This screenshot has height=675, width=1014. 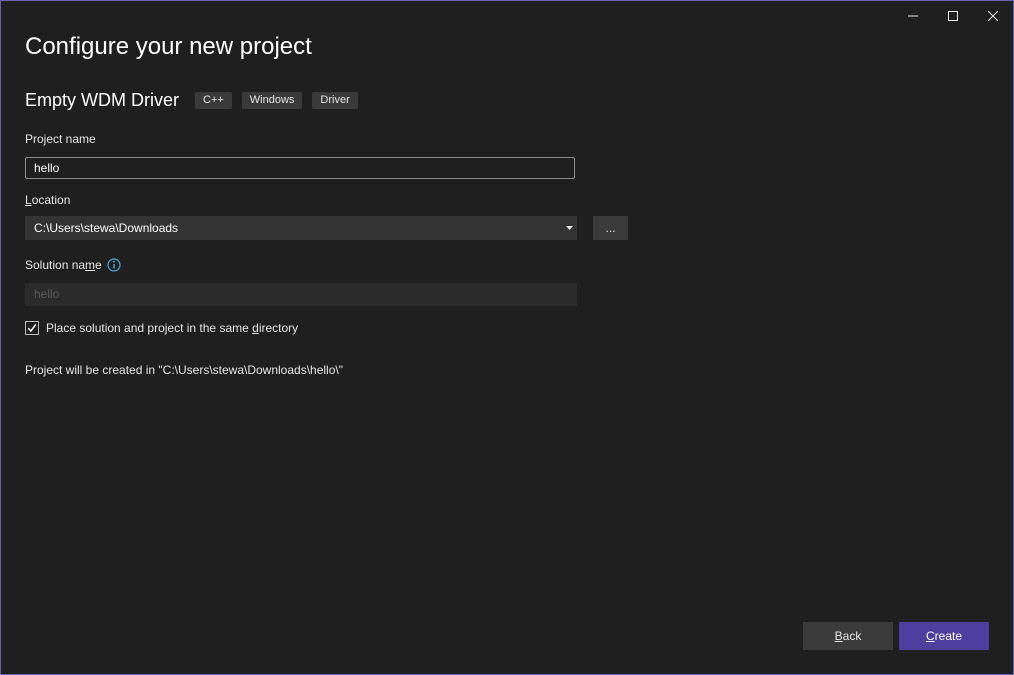 What do you see at coordinates (948, 636) in the screenshot?
I see `create-button-rest: reate` at bounding box center [948, 636].